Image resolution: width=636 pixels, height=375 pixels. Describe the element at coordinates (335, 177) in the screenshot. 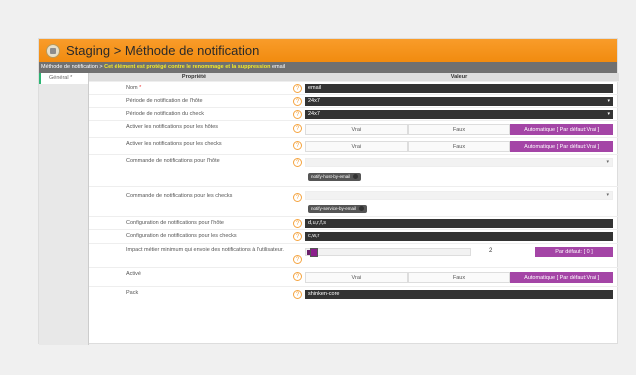

I see `command-chip: notify-host-by-email` at that location.